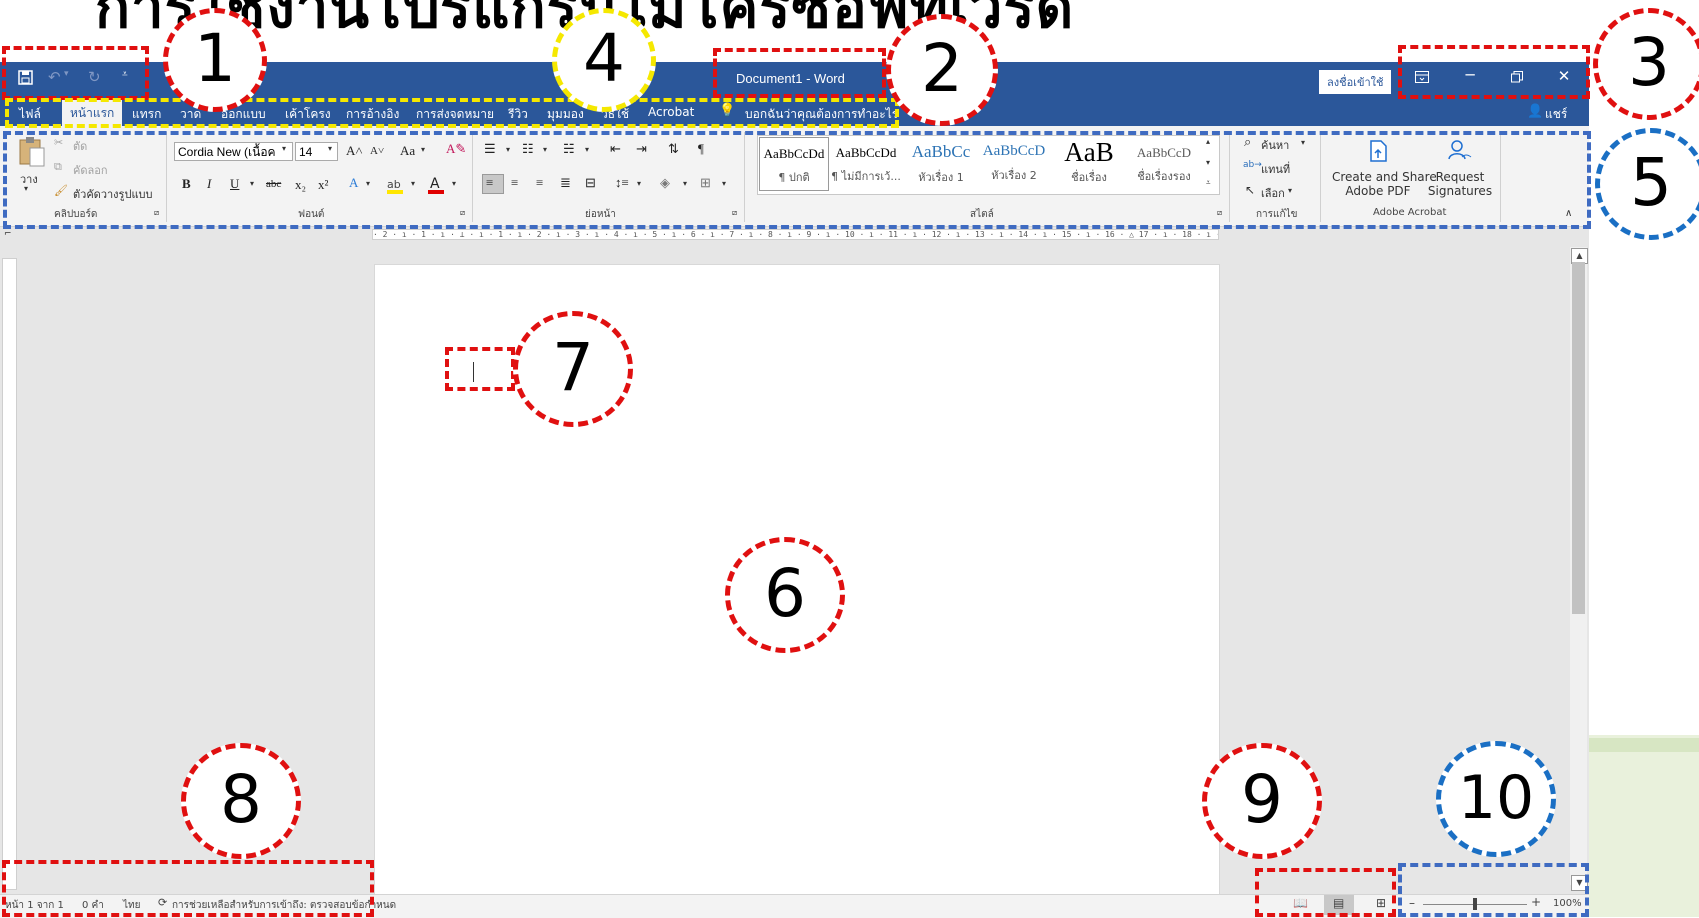 The height and width of the screenshot is (918, 1699). Describe the element at coordinates (1647, 184) in the screenshot. I see `annotation-number-5: 5` at that location.